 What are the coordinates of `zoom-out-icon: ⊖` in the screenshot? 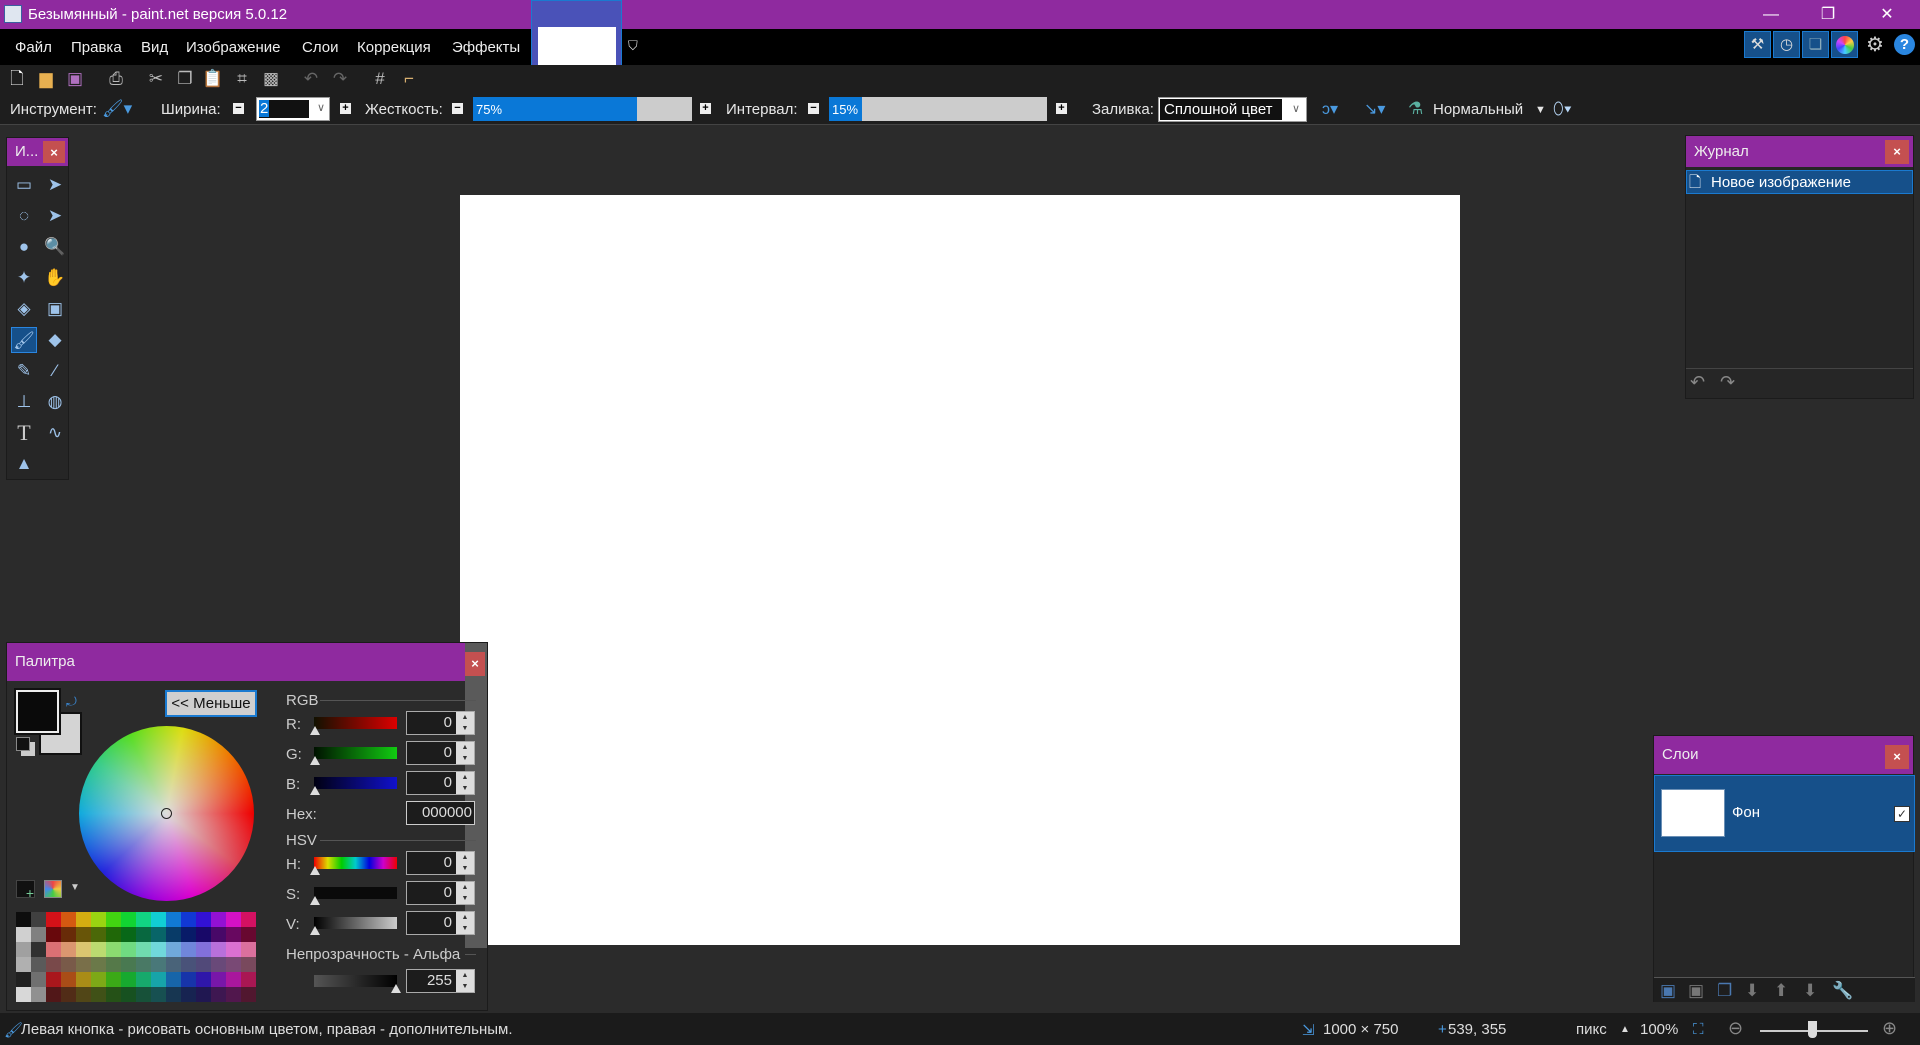 It's located at (1735, 1028).